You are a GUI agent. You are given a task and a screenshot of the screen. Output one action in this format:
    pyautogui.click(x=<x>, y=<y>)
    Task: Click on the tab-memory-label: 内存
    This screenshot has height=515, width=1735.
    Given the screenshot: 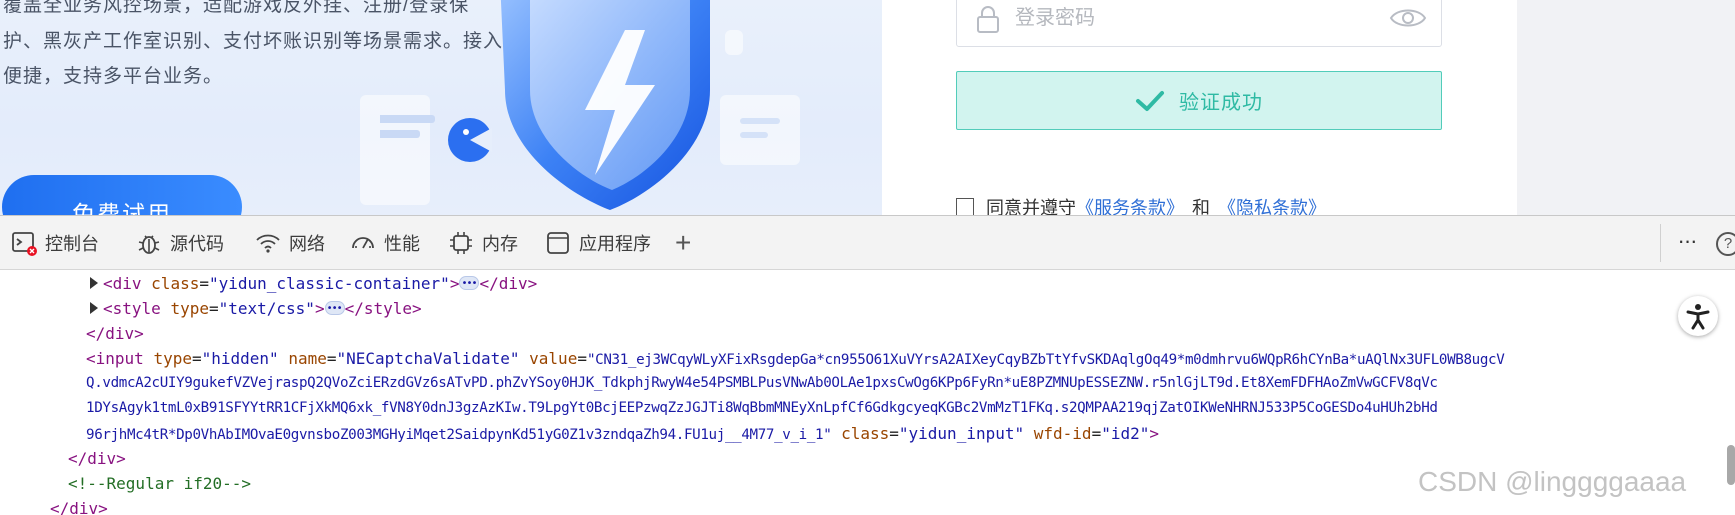 What is the action you would take?
    pyautogui.click(x=500, y=244)
    